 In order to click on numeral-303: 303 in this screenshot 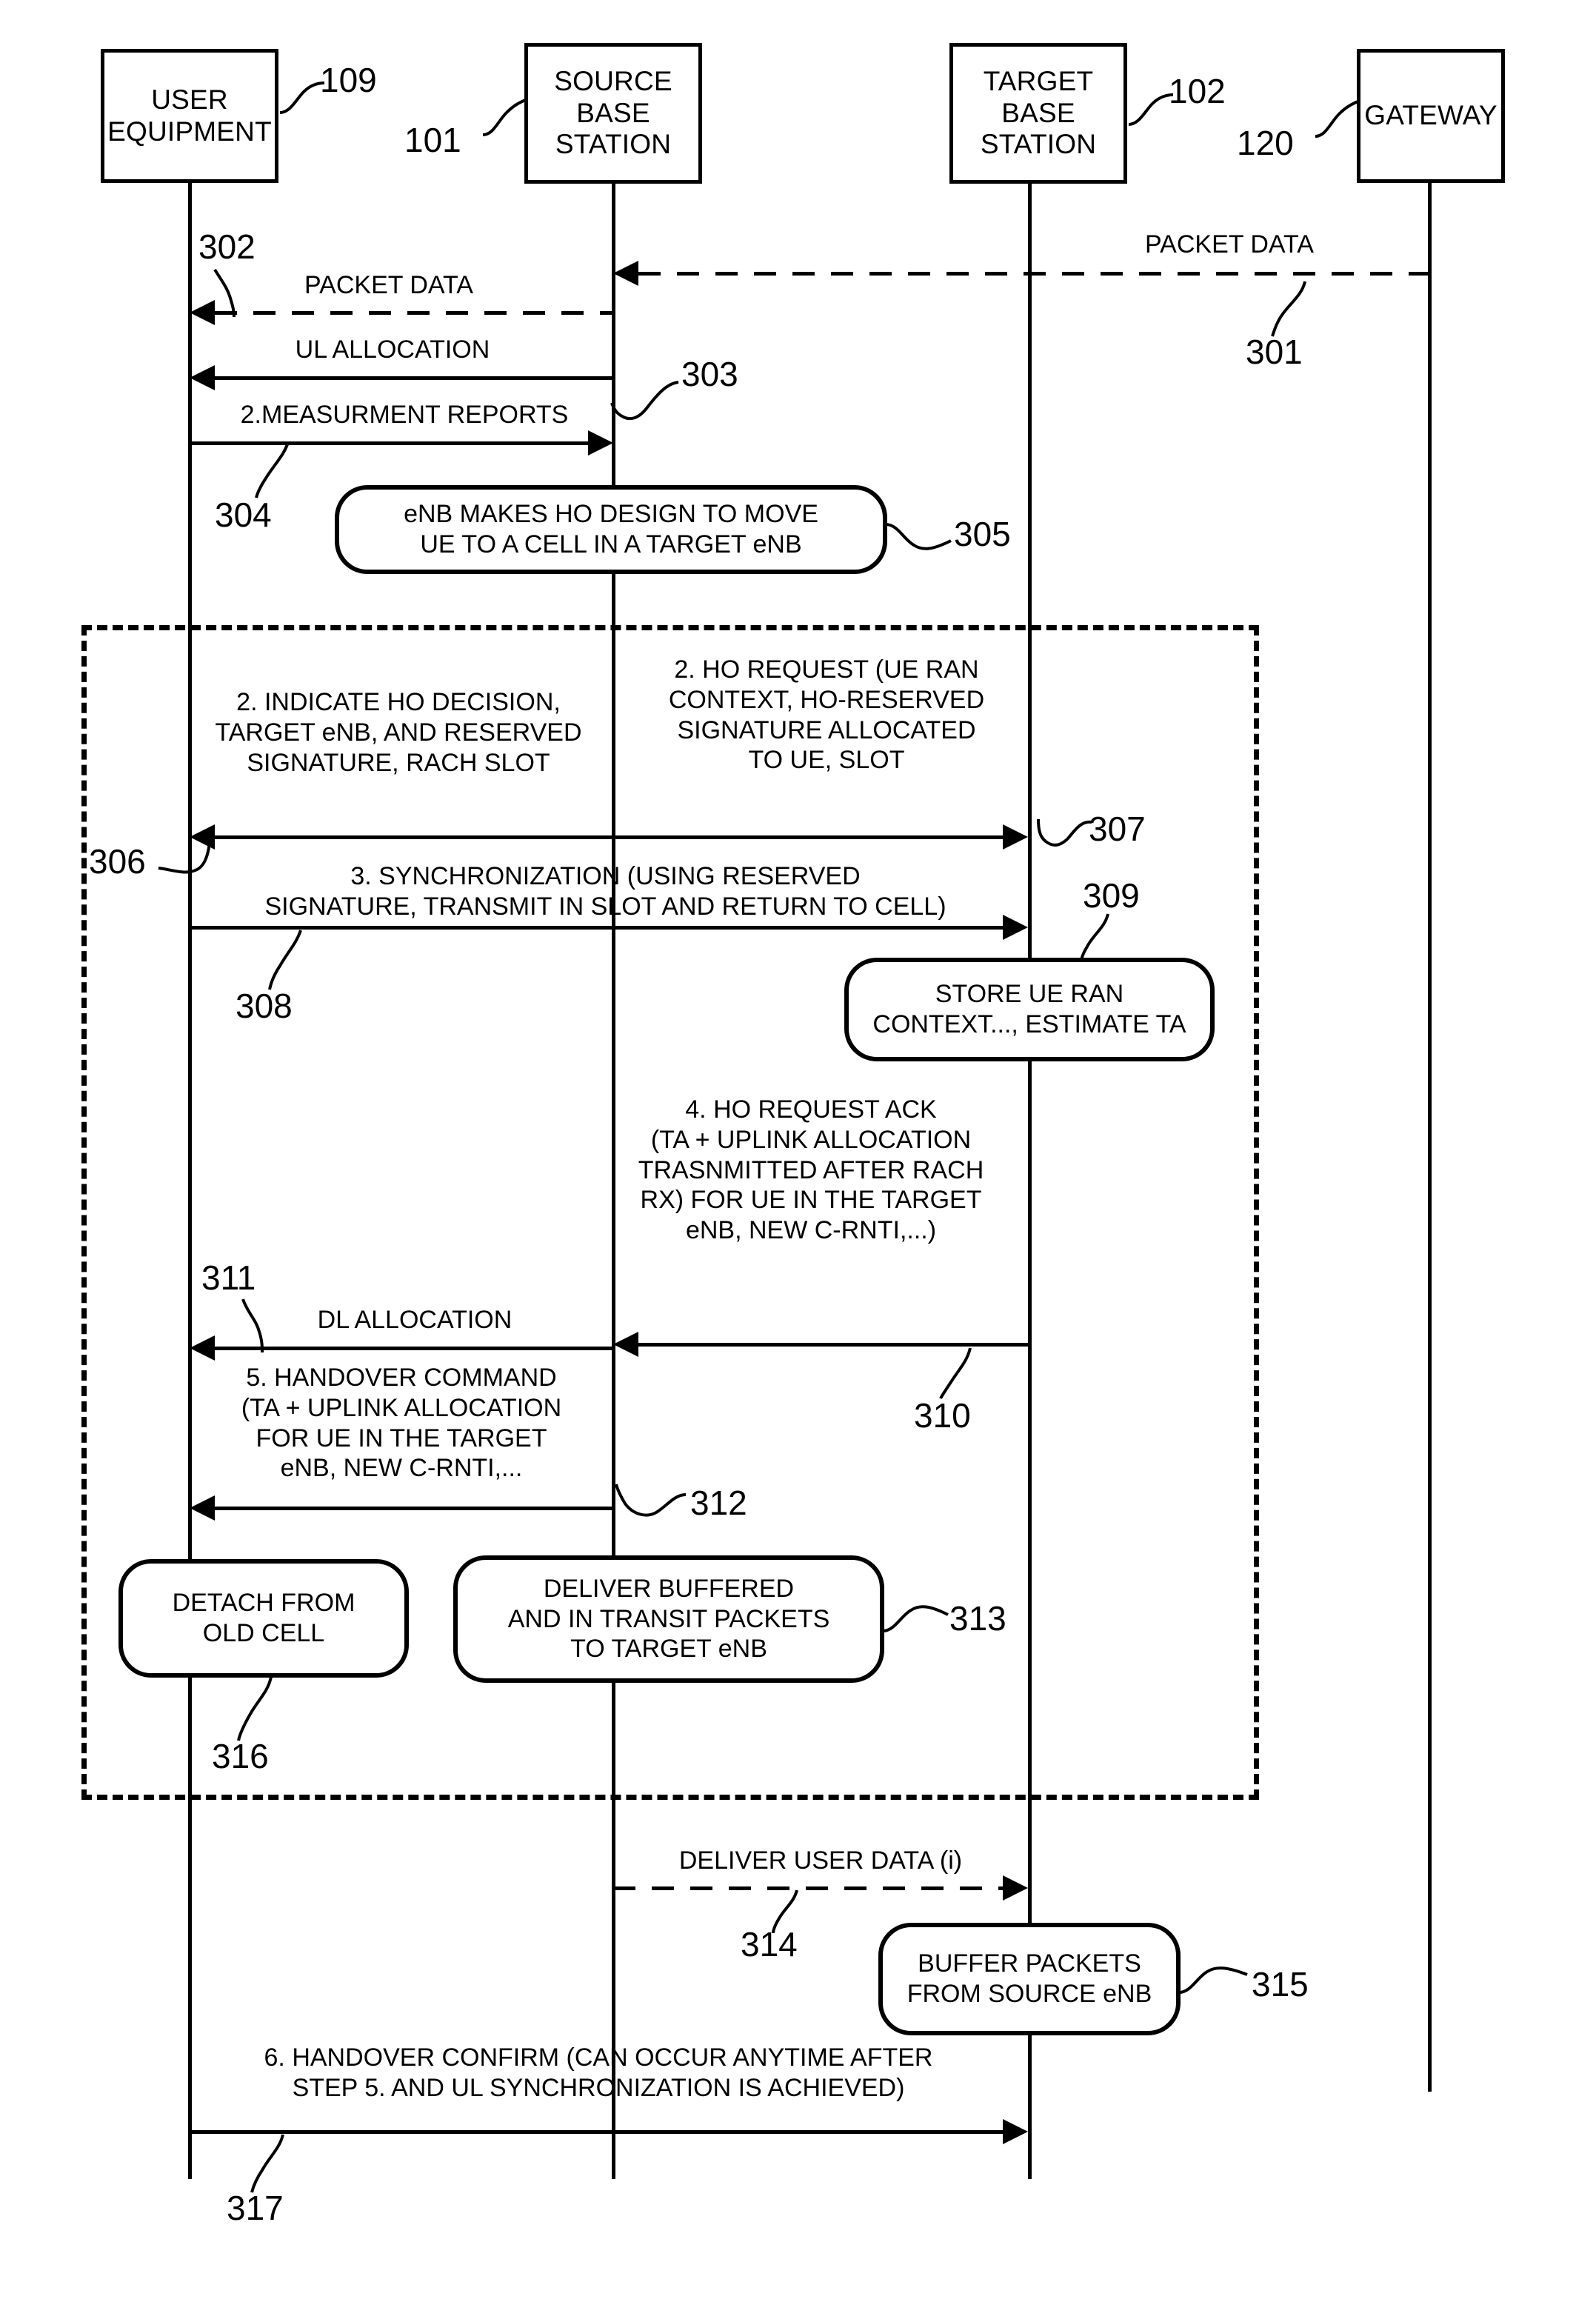, I will do `click(709, 374)`.